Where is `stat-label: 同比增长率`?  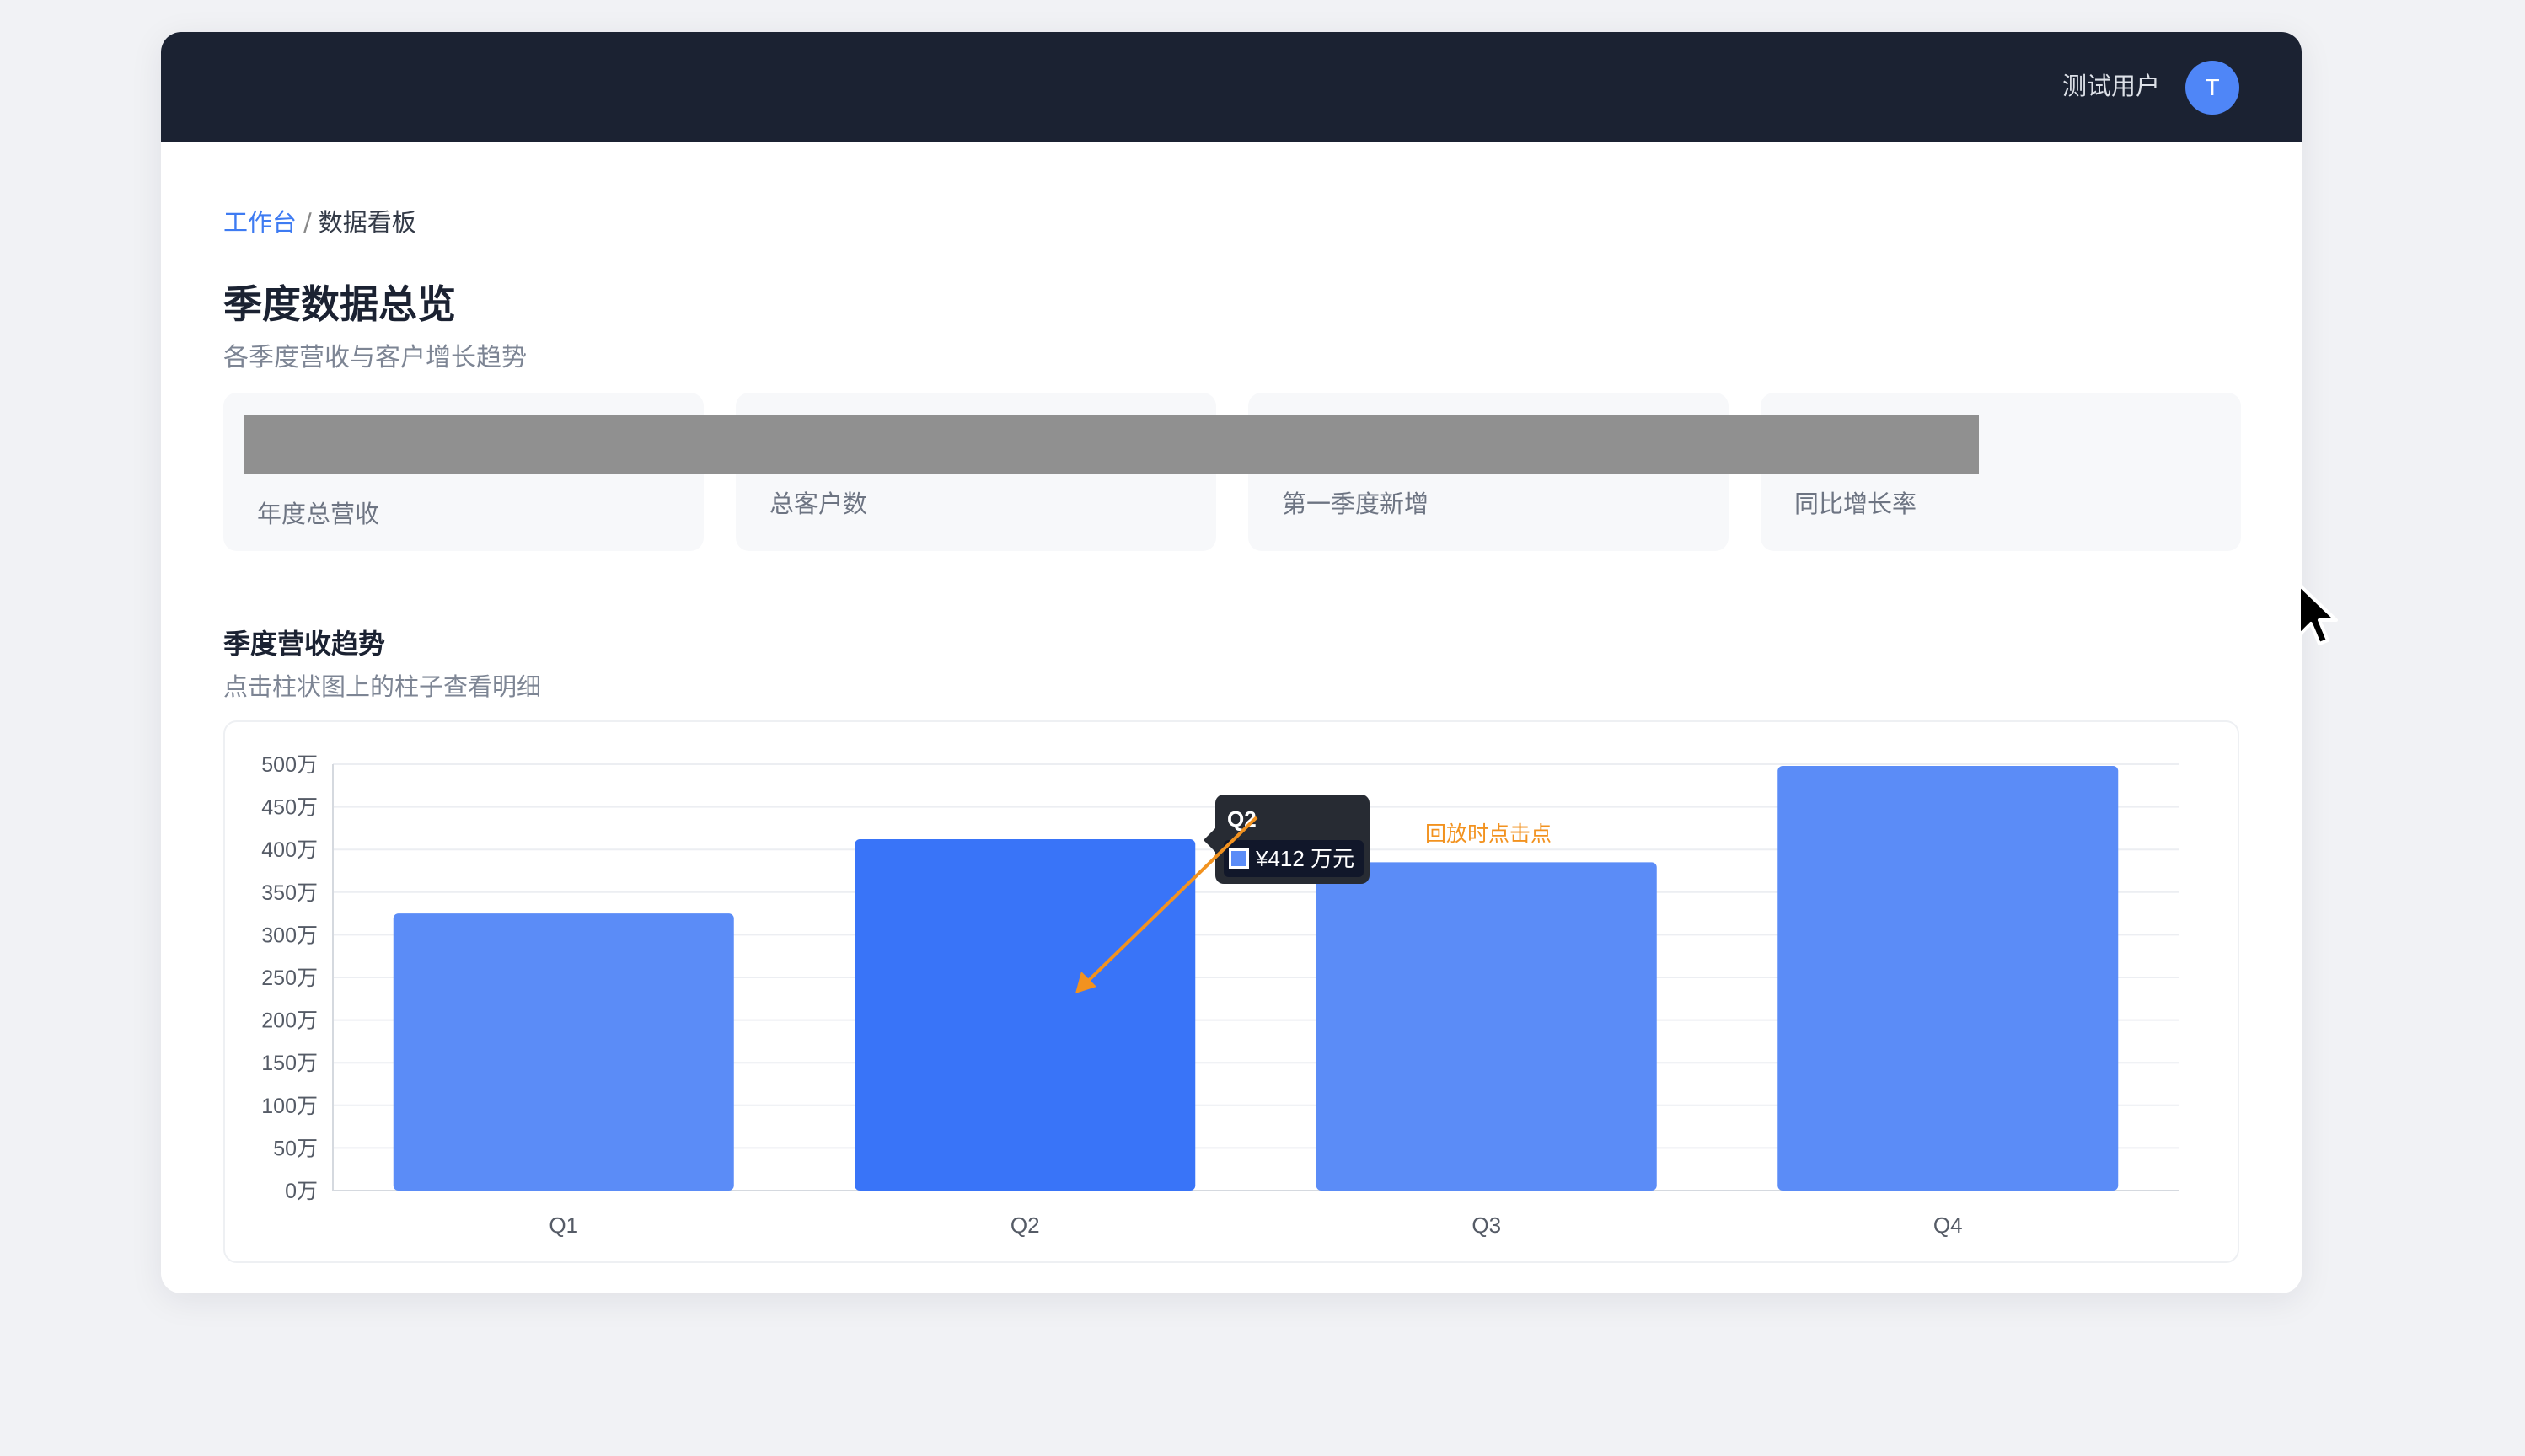
stat-label: 同比增长率 is located at coordinates (1855, 504).